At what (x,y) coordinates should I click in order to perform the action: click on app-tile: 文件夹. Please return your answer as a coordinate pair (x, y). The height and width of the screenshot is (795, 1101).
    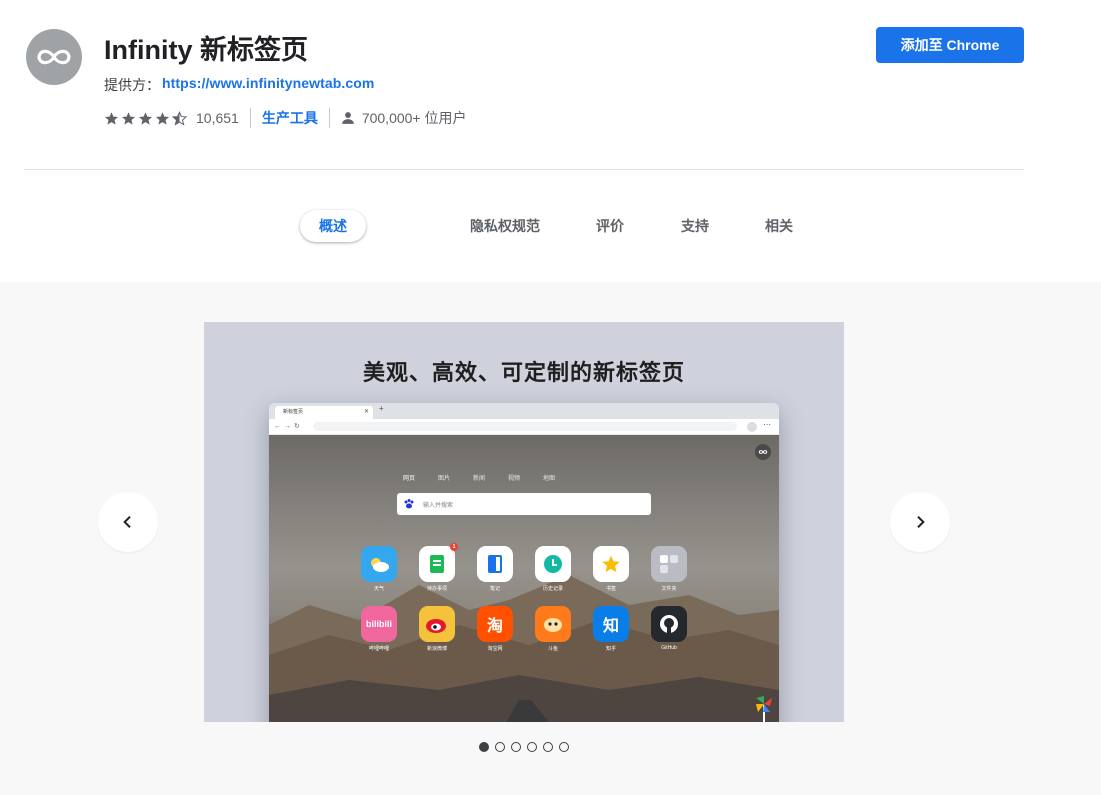
    Looking at the image, I should click on (669, 569).